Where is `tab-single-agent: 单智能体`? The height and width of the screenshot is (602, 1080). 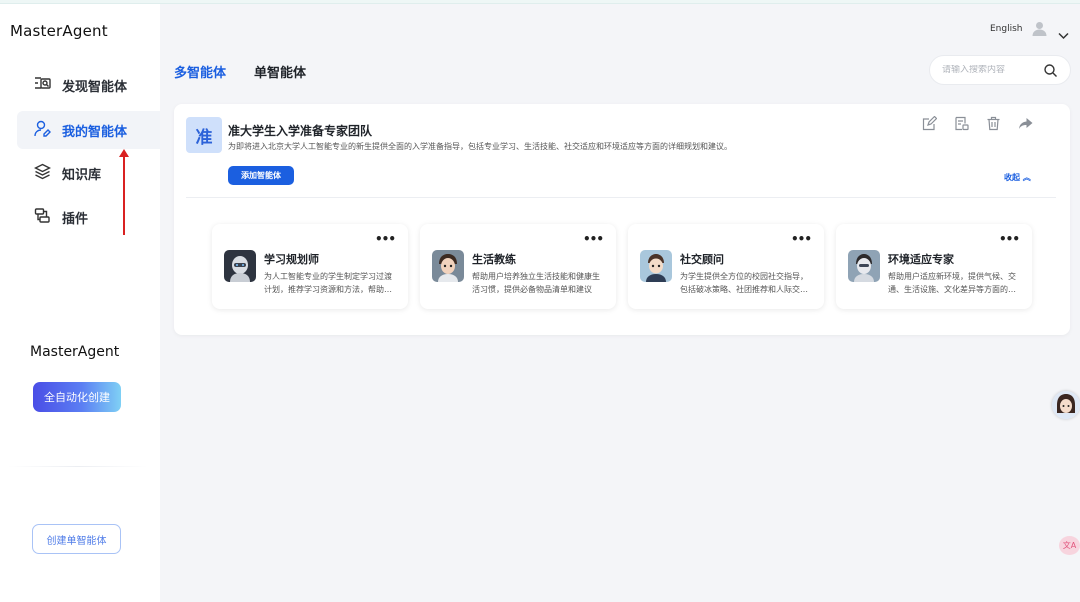
tab-single-agent: 单智能体 is located at coordinates (280, 71).